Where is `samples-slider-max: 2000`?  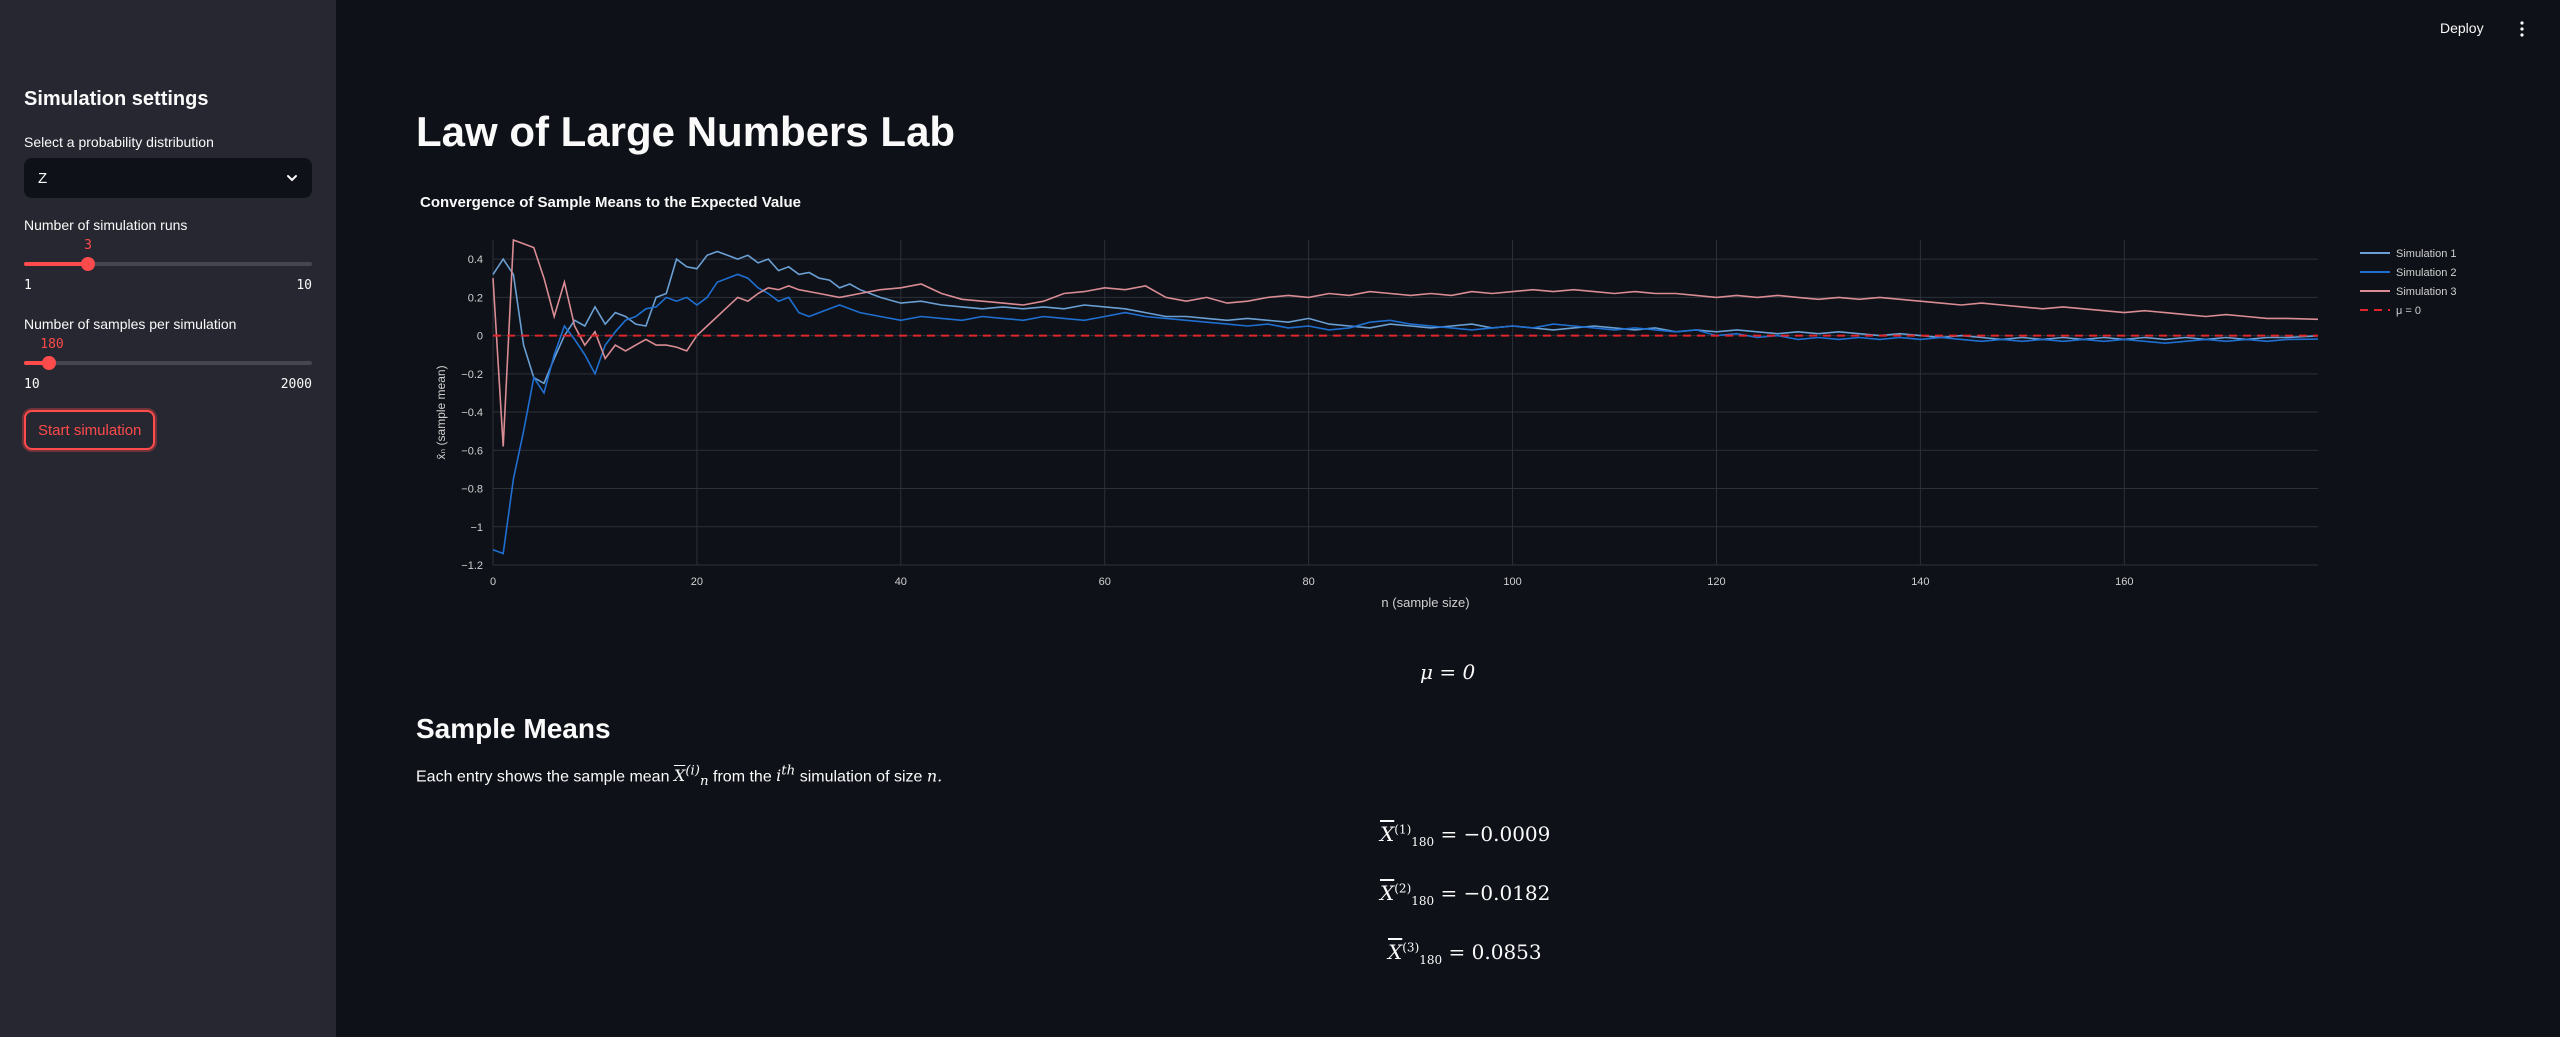 samples-slider-max: 2000 is located at coordinates (296, 384).